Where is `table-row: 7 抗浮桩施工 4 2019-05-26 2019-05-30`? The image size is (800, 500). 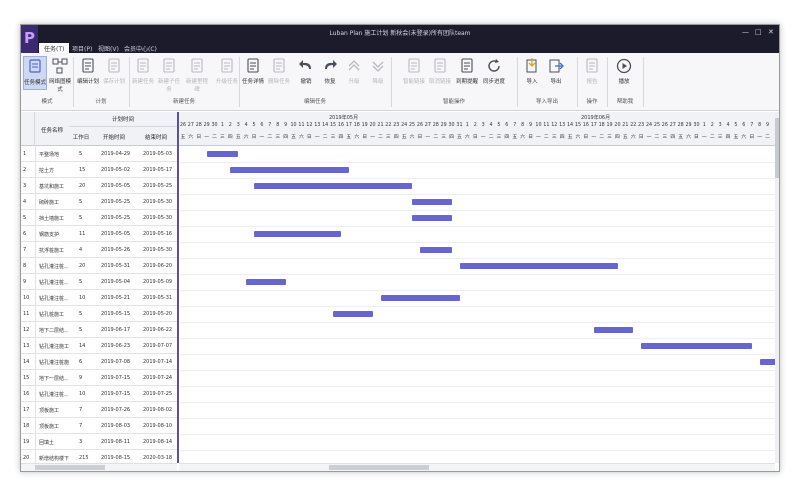 table-row: 7 抗浮桩施工 4 2019-05-26 2019-05-30 is located at coordinates (99, 250).